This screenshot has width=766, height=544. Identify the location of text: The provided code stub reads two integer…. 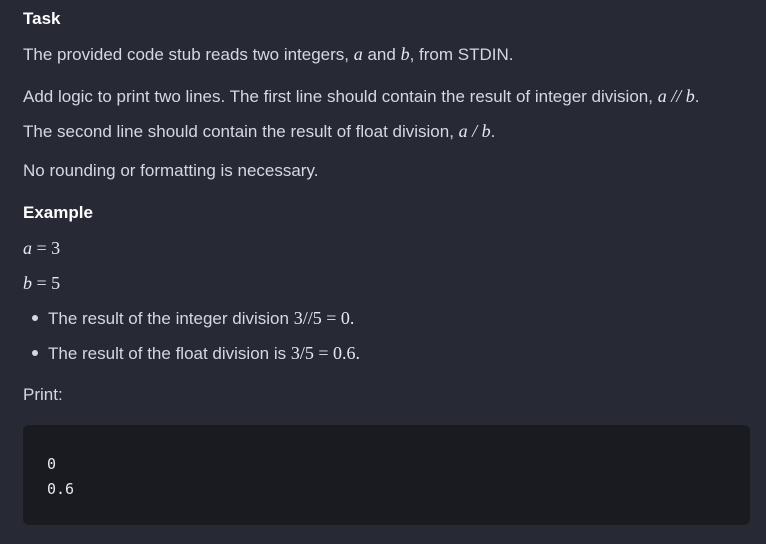
(188, 54).